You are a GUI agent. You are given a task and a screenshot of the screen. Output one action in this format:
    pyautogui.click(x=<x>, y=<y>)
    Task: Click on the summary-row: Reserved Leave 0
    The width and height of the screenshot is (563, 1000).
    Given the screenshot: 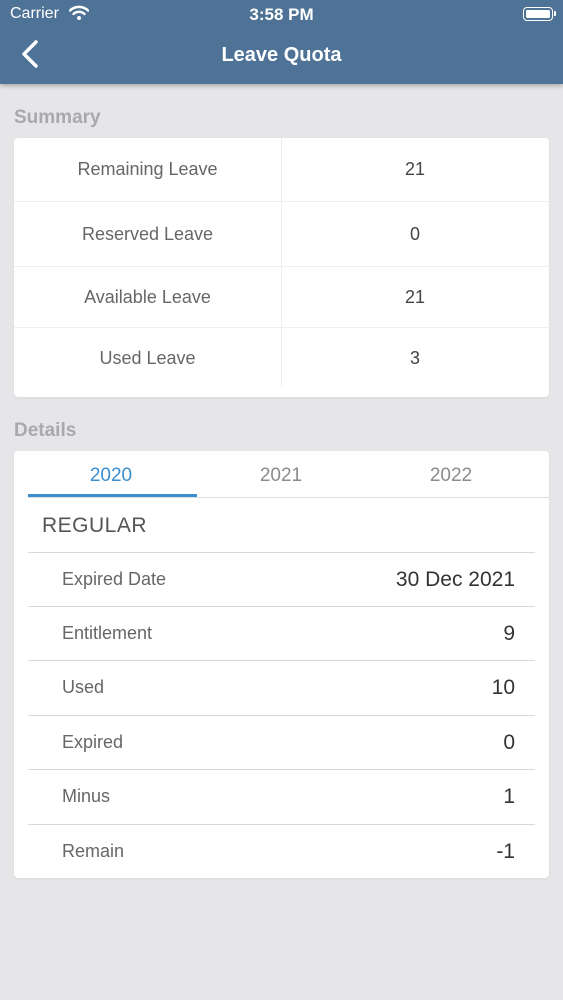 What is the action you would take?
    pyautogui.click(x=281, y=234)
    